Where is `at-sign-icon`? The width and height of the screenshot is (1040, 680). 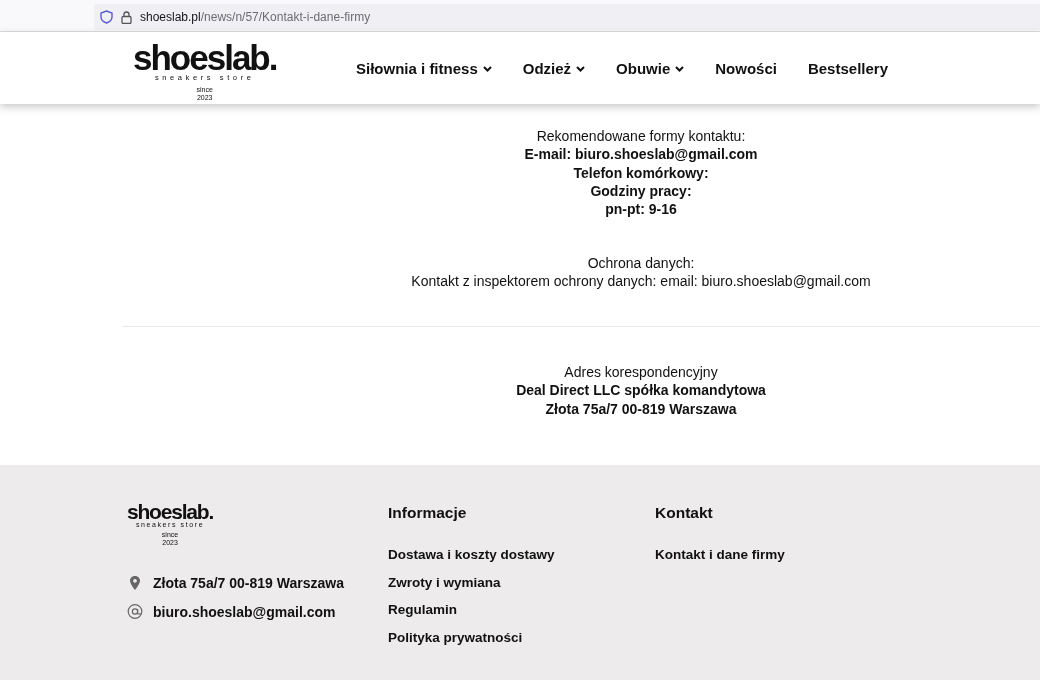
at-sign-icon is located at coordinates (135, 612).